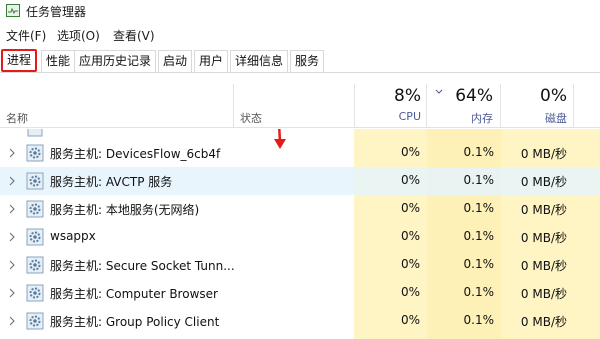 This screenshot has height=339, width=600. I want to click on task-manager-icon, so click(13, 10).